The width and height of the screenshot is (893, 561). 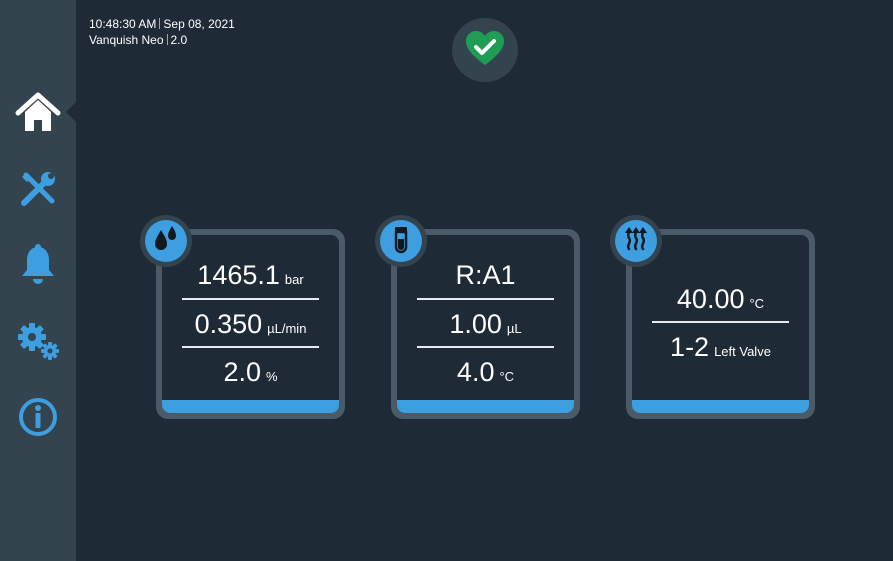 I want to click on nav-tools, so click(x=38, y=189).